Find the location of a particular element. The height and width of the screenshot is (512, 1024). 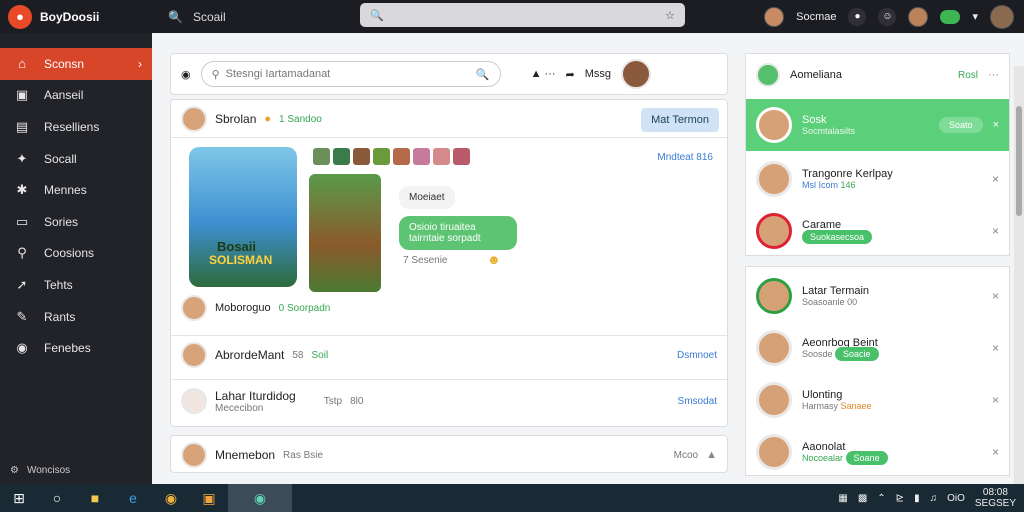

suggestion-item: Sosk Socmtalasilts Soato × is located at coordinates (877, 125).